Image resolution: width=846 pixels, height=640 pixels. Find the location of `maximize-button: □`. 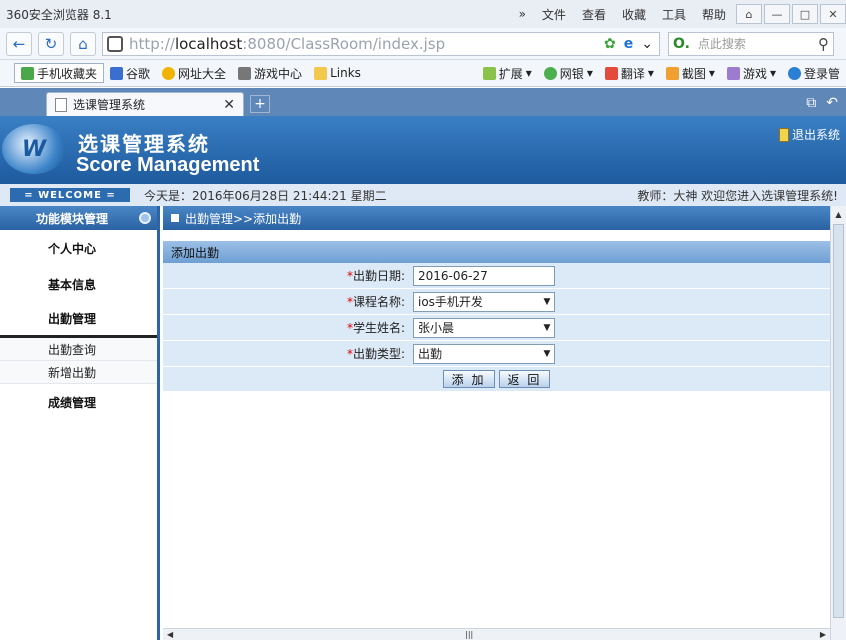

maximize-button: □ is located at coordinates (805, 14).